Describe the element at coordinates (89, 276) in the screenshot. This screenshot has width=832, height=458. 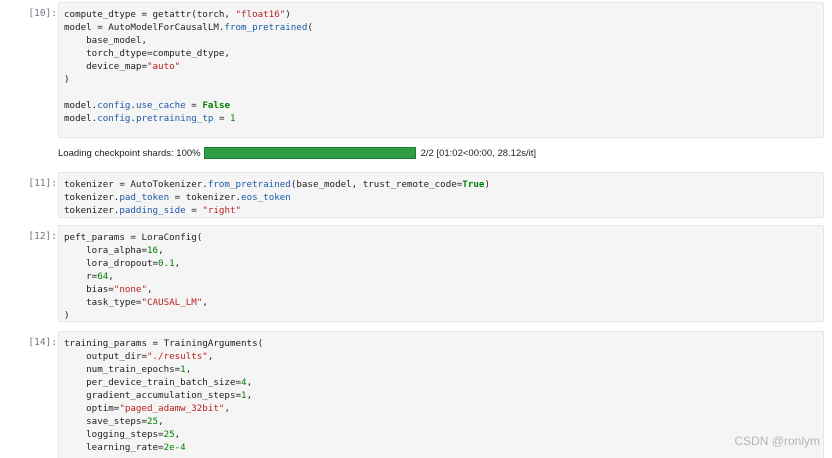
I see `code-line: r=64,` at that location.